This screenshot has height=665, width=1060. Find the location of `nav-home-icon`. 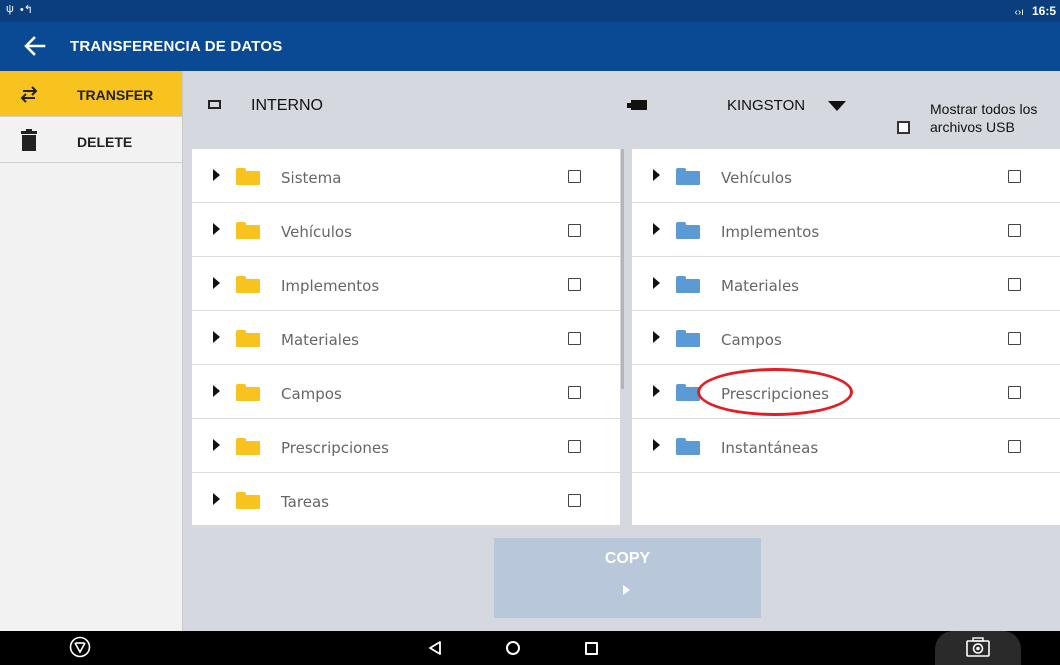

nav-home-icon is located at coordinates (513, 648).